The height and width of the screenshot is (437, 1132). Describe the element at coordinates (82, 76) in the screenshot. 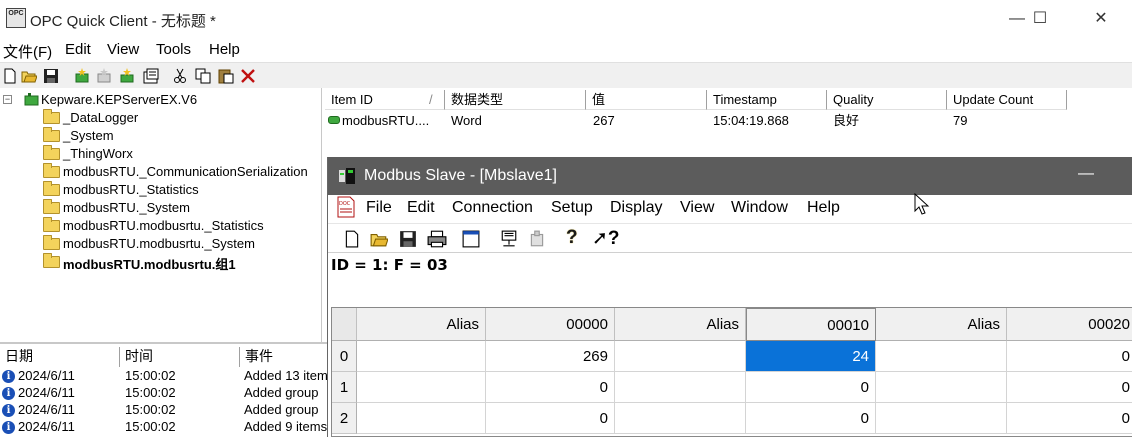

I see `new-server-icon` at that location.